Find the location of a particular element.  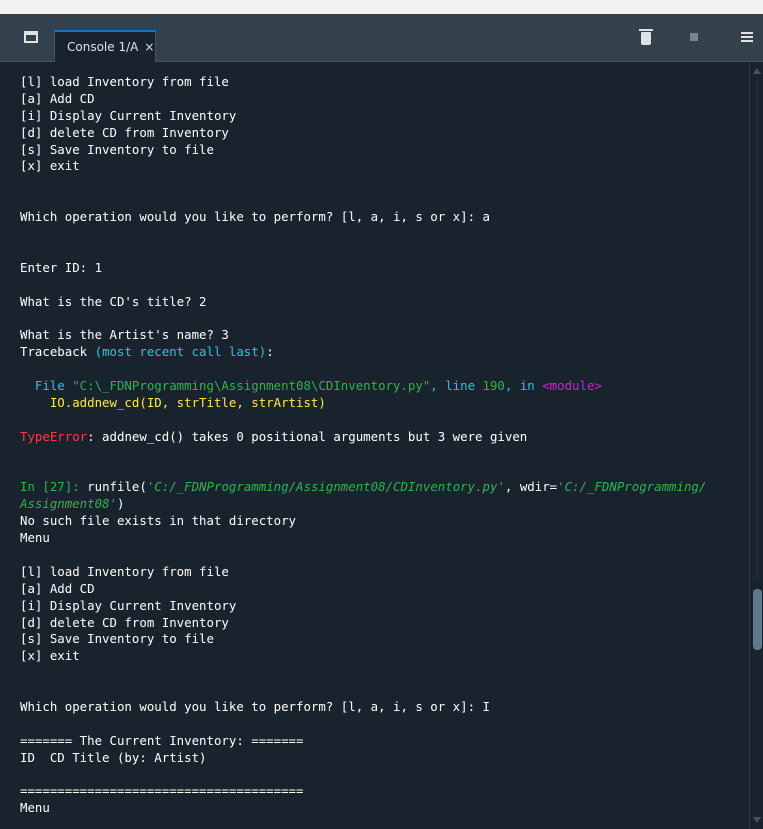

scroll-up-arrow-icon is located at coordinates (757, 71).